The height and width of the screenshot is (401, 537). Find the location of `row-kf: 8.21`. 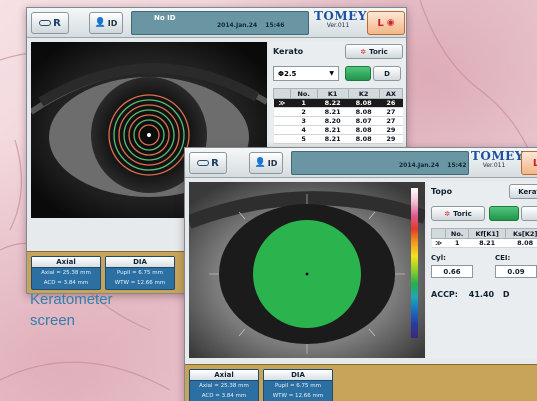

row-kf: 8.21 is located at coordinates (487, 243).